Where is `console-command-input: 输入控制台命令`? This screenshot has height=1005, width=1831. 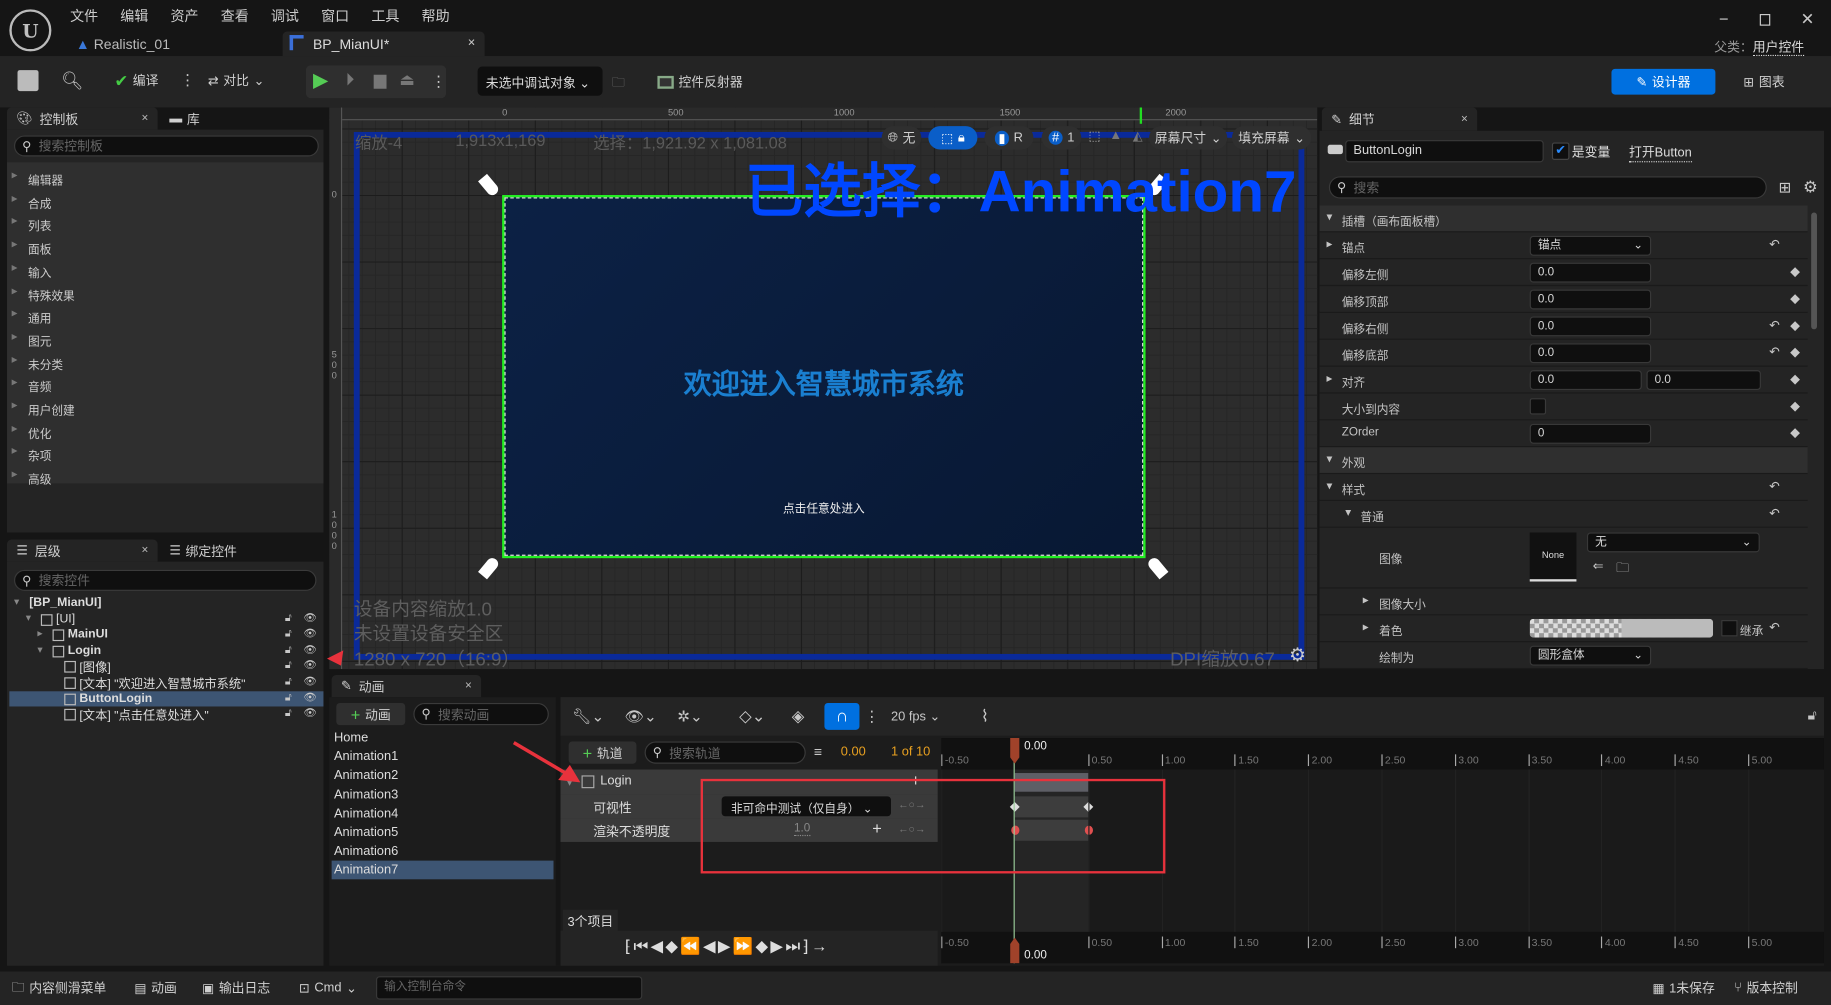
console-command-input: 输入控制台命令 is located at coordinates (509, 988).